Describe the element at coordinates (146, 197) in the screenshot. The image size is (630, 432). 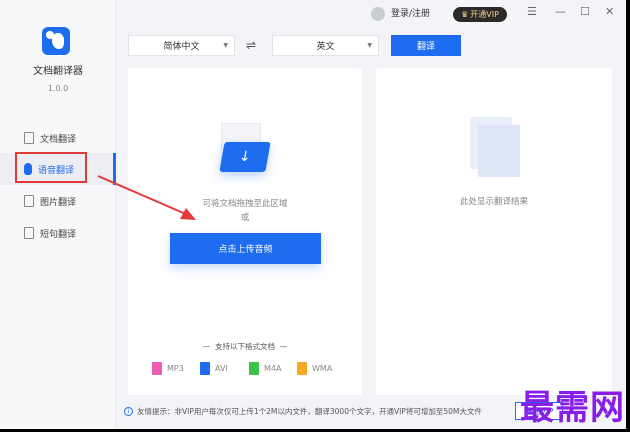
I see `red-arrow-annotation` at that location.